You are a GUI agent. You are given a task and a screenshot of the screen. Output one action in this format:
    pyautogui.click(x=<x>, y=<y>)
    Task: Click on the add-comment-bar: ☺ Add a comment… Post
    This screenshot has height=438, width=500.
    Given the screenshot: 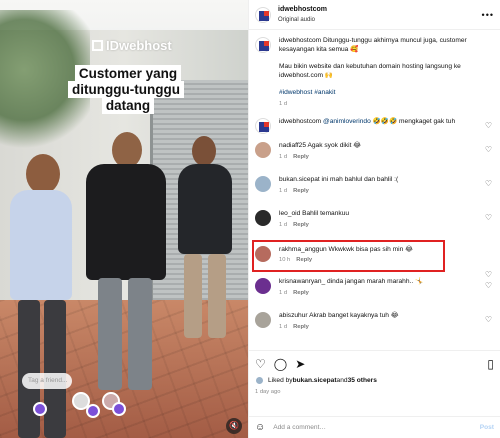 What is the action you would take?
    pyautogui.click(x=374, y=427)
    